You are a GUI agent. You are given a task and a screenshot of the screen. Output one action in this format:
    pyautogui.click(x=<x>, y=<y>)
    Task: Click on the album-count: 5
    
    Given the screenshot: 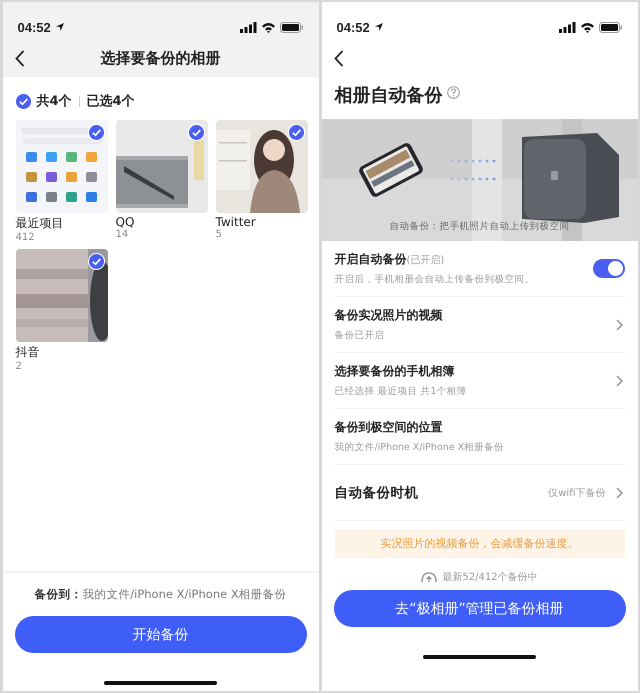 What is the action you would take?
    pyautogui.click(x=219, y=234)
    